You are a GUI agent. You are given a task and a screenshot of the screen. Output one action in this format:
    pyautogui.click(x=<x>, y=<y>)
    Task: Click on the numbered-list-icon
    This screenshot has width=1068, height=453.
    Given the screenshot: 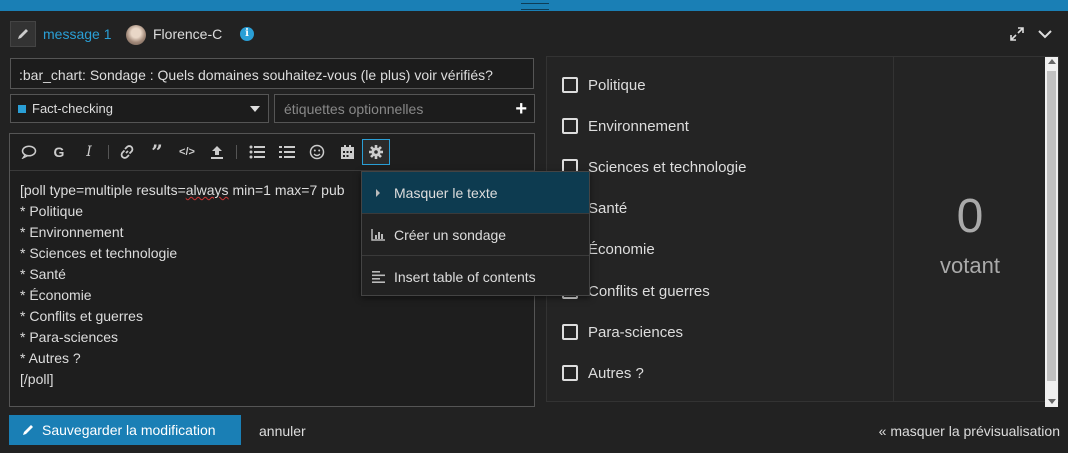 What is the action you would take?
    pyautogui.click(x=287, y=152)
    